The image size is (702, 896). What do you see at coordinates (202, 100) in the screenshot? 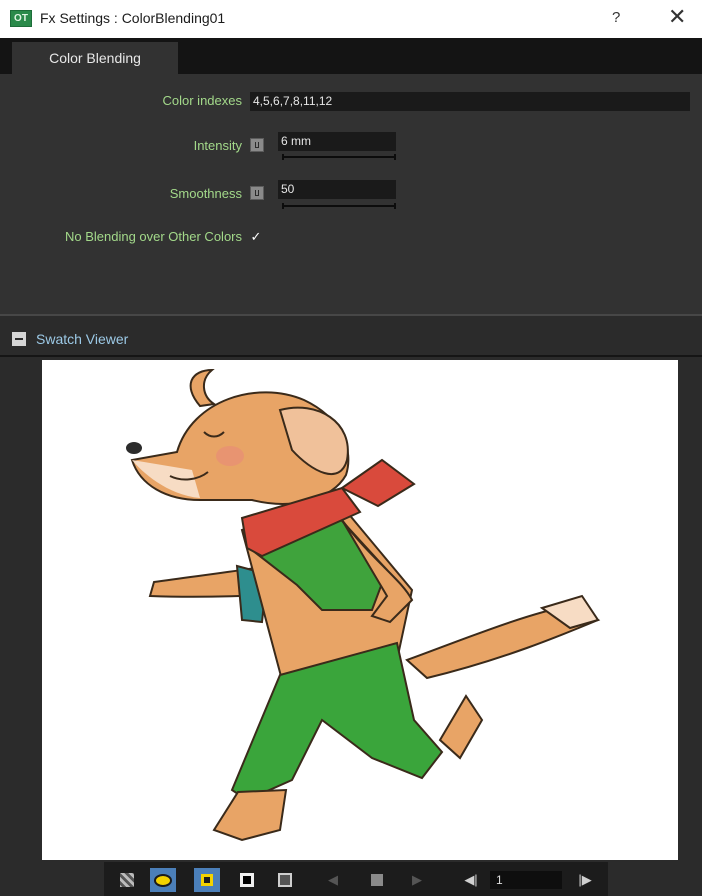
I see `color-indexes-label: Color indexes` at bounding box center [202, 100].